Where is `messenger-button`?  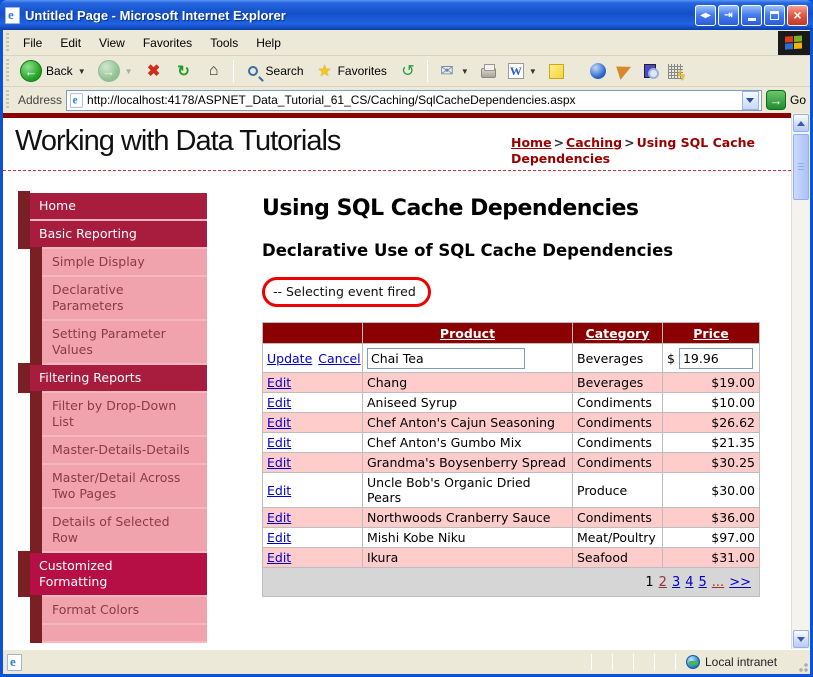 messenger-button is located at coordinates (598, 71).